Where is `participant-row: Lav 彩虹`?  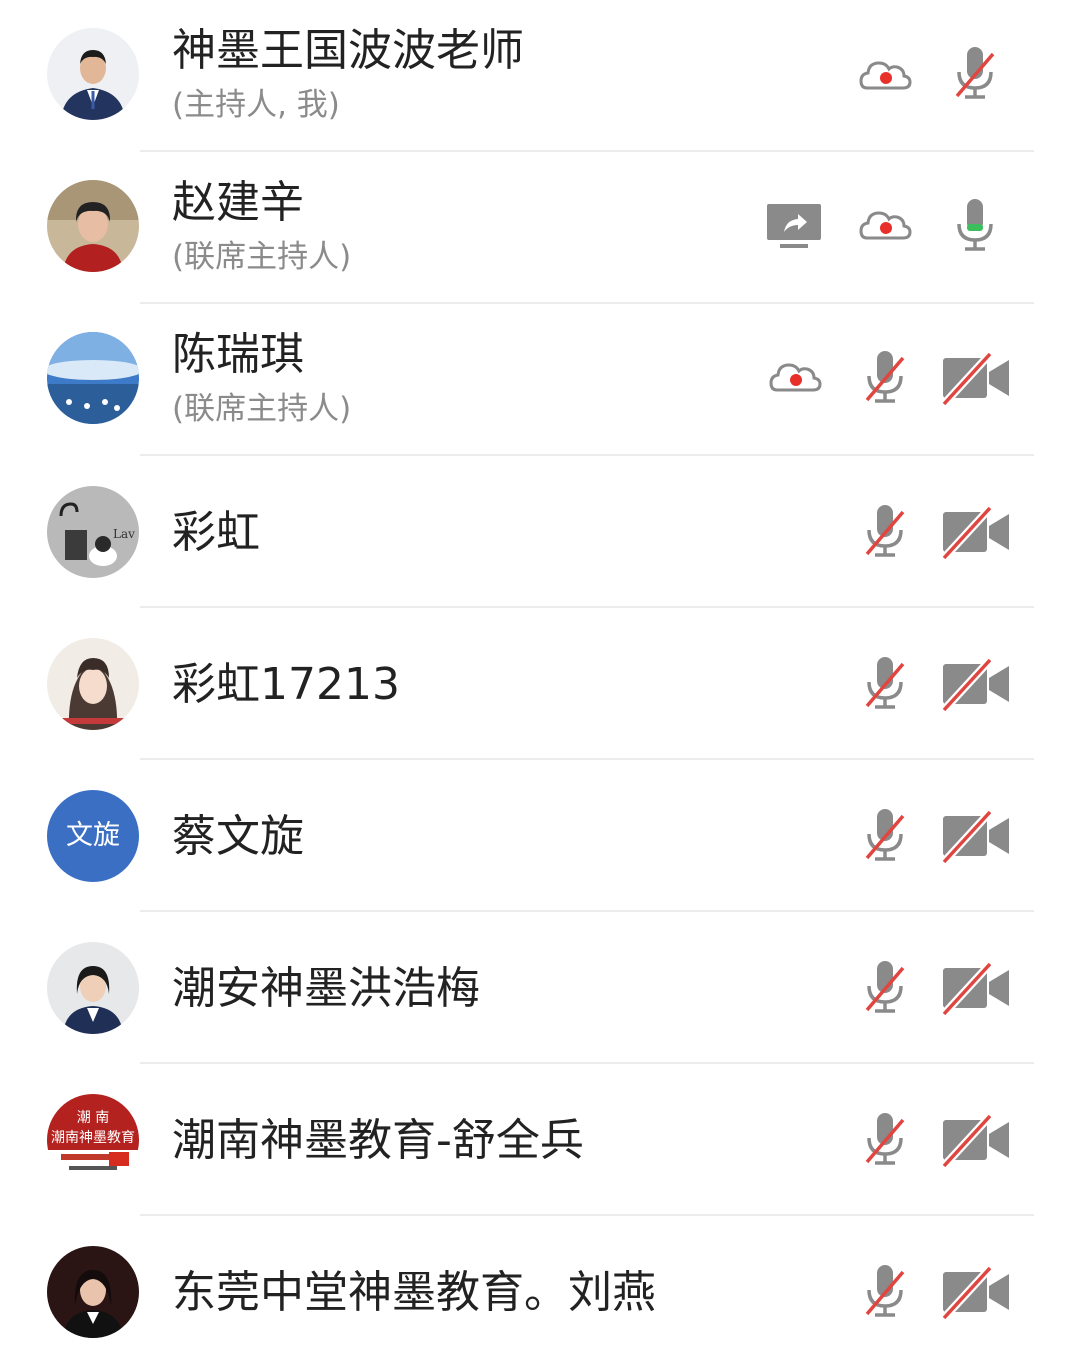 participant-row: Lav 彩虹 is located at coordinates (540, 532).